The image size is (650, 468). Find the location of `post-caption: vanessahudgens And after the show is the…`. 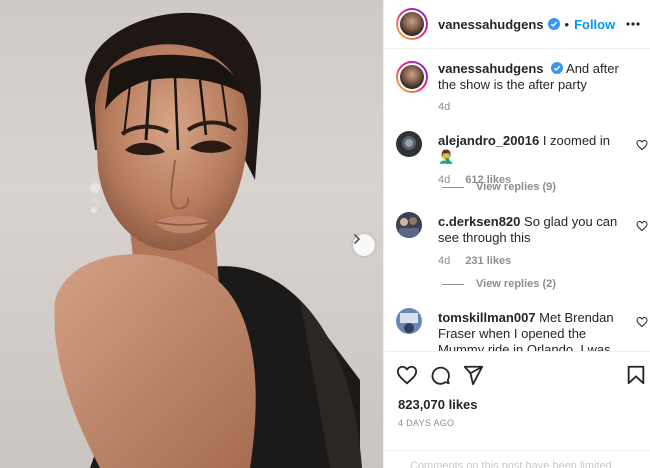

post-caption: vanessahudgens And after the show is the… is located at coordinates (521, 88).